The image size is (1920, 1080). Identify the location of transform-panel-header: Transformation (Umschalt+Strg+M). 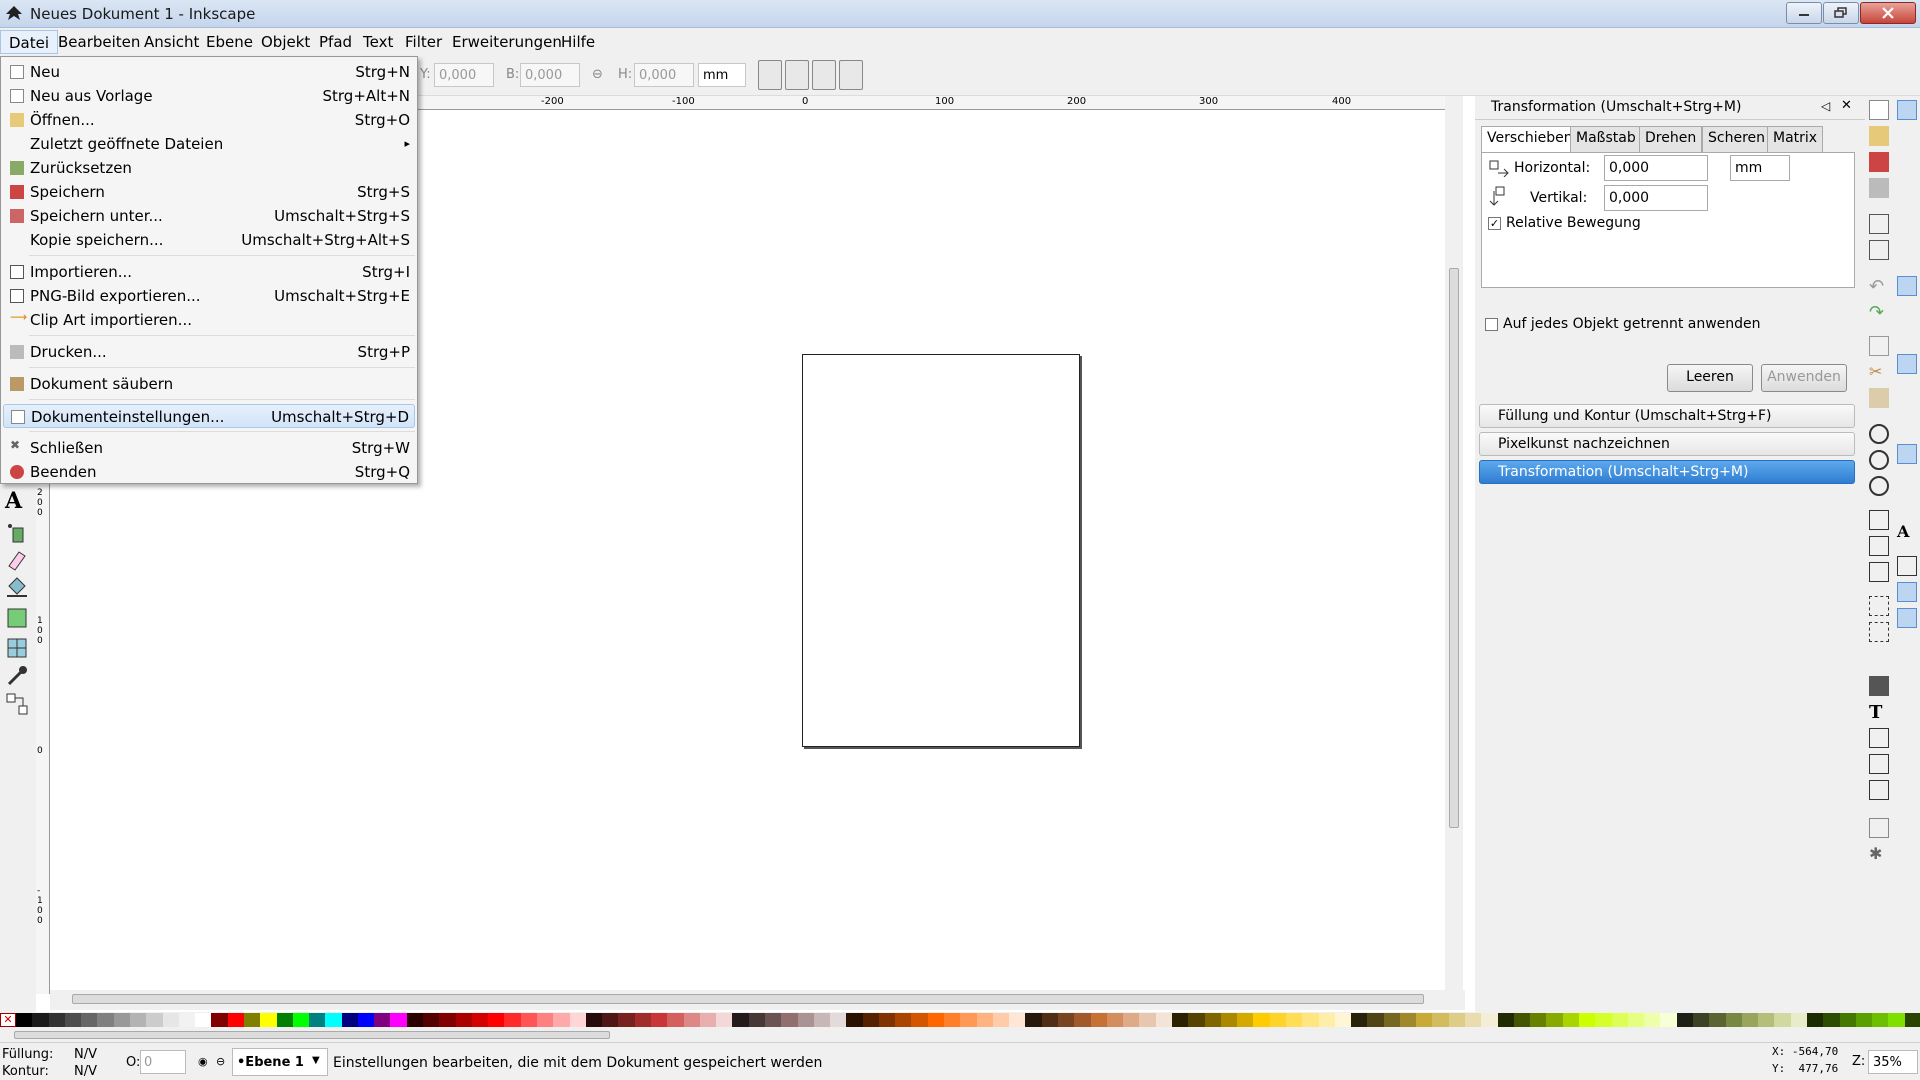
(1667, 472).